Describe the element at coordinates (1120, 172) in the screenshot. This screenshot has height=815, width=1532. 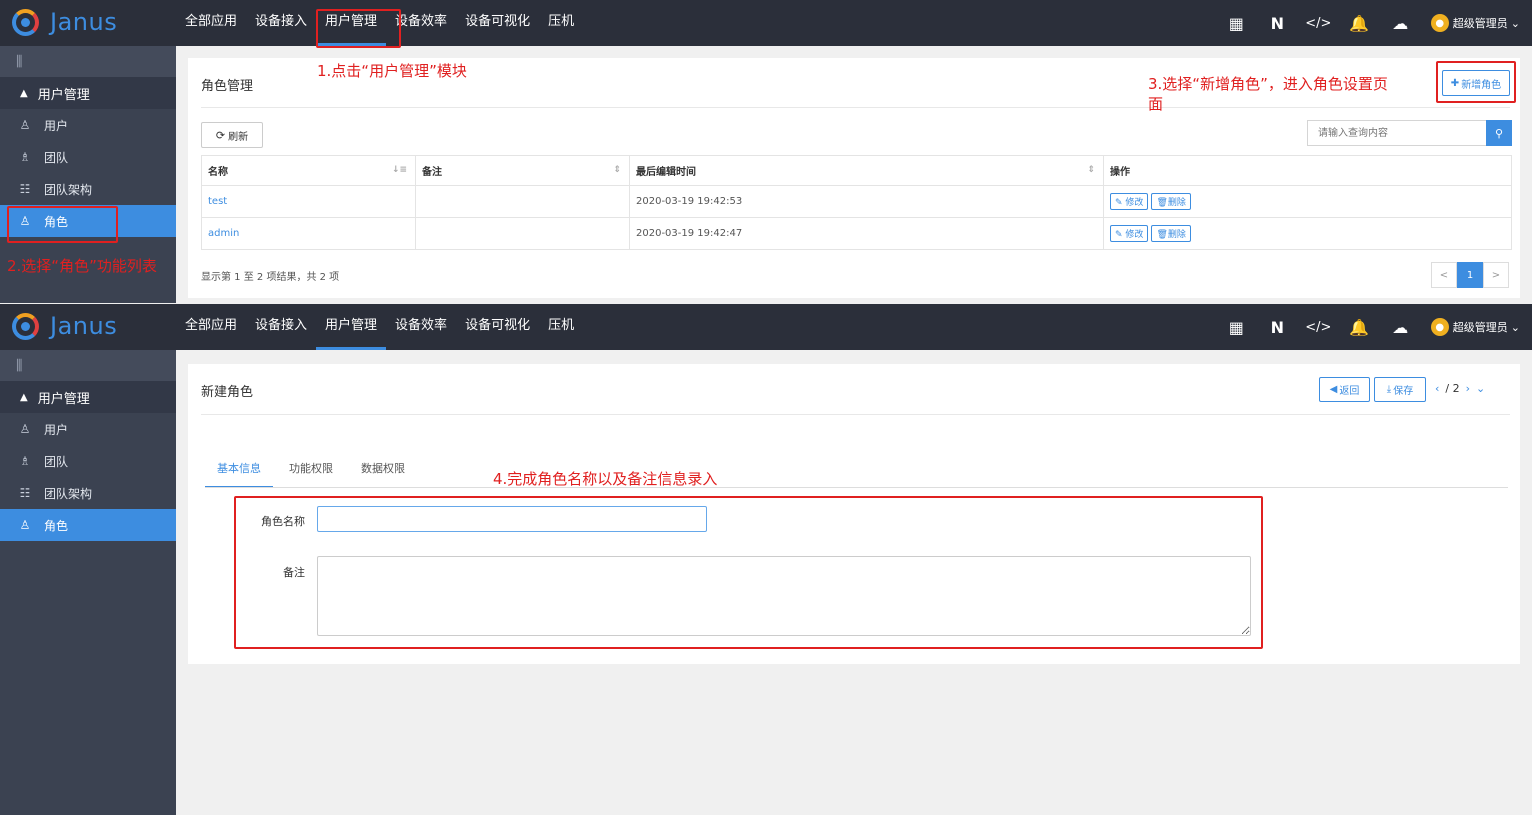
I see `col-label: 操作` at that location.